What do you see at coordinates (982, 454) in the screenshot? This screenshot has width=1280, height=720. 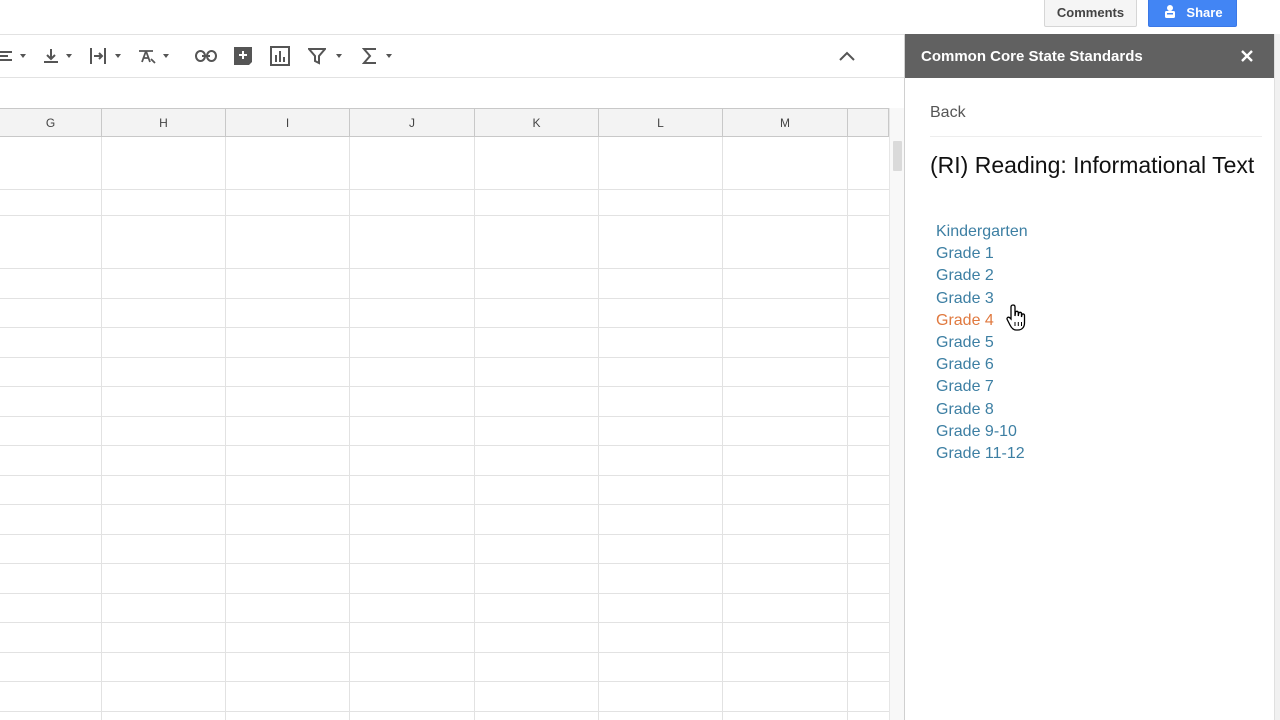 I see `grade-link: Grade 11-12` at bounding box center [982, 454].